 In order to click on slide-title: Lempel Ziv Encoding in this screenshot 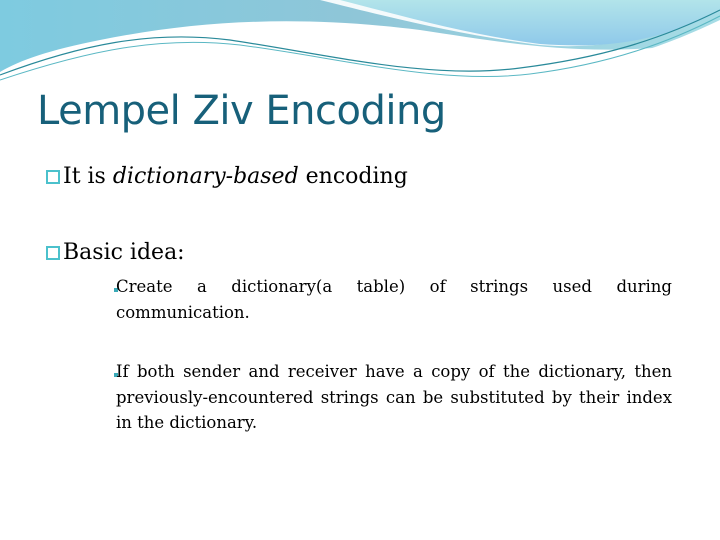, I will do `click(241, 111)`.